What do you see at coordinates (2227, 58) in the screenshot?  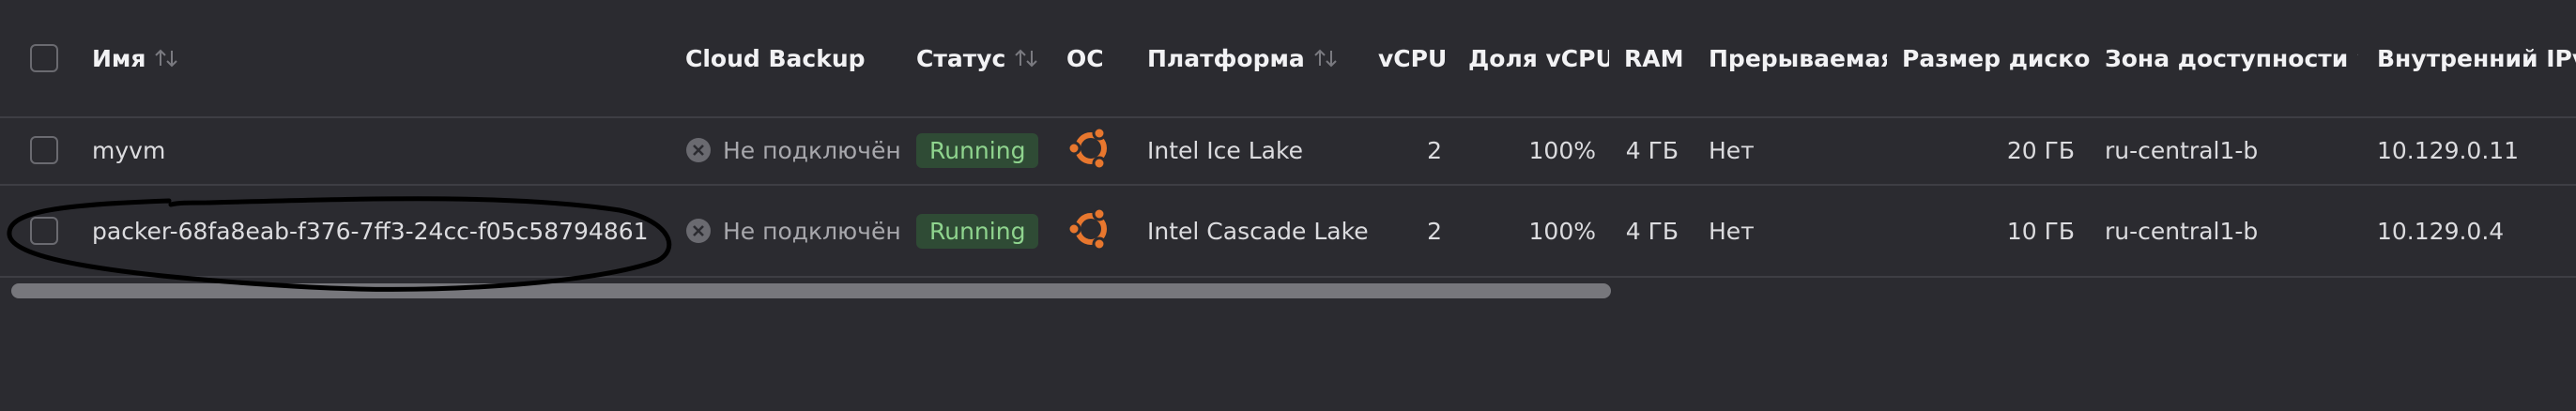 I see `header-zone-label: Зона доступности` at bounding box center [2227, 58].